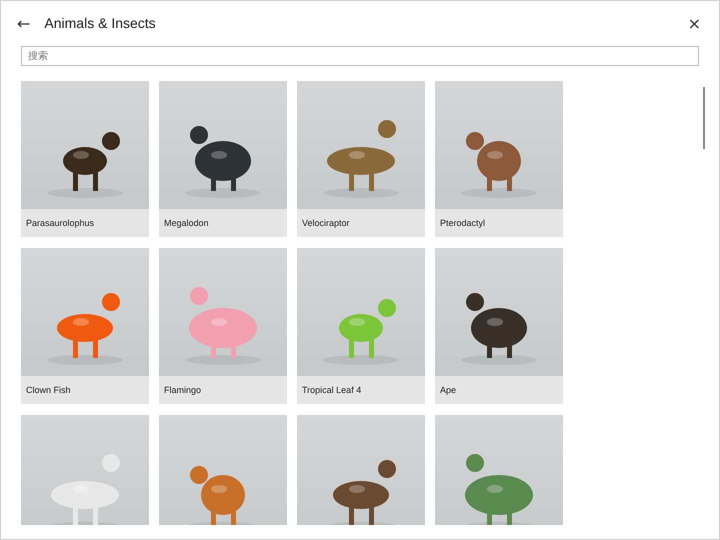 The image size is (720, 540). What do you see at coordinates (23, 23) in the screenshot?
I see `back-button: ←` at bounding box center [23, 23].